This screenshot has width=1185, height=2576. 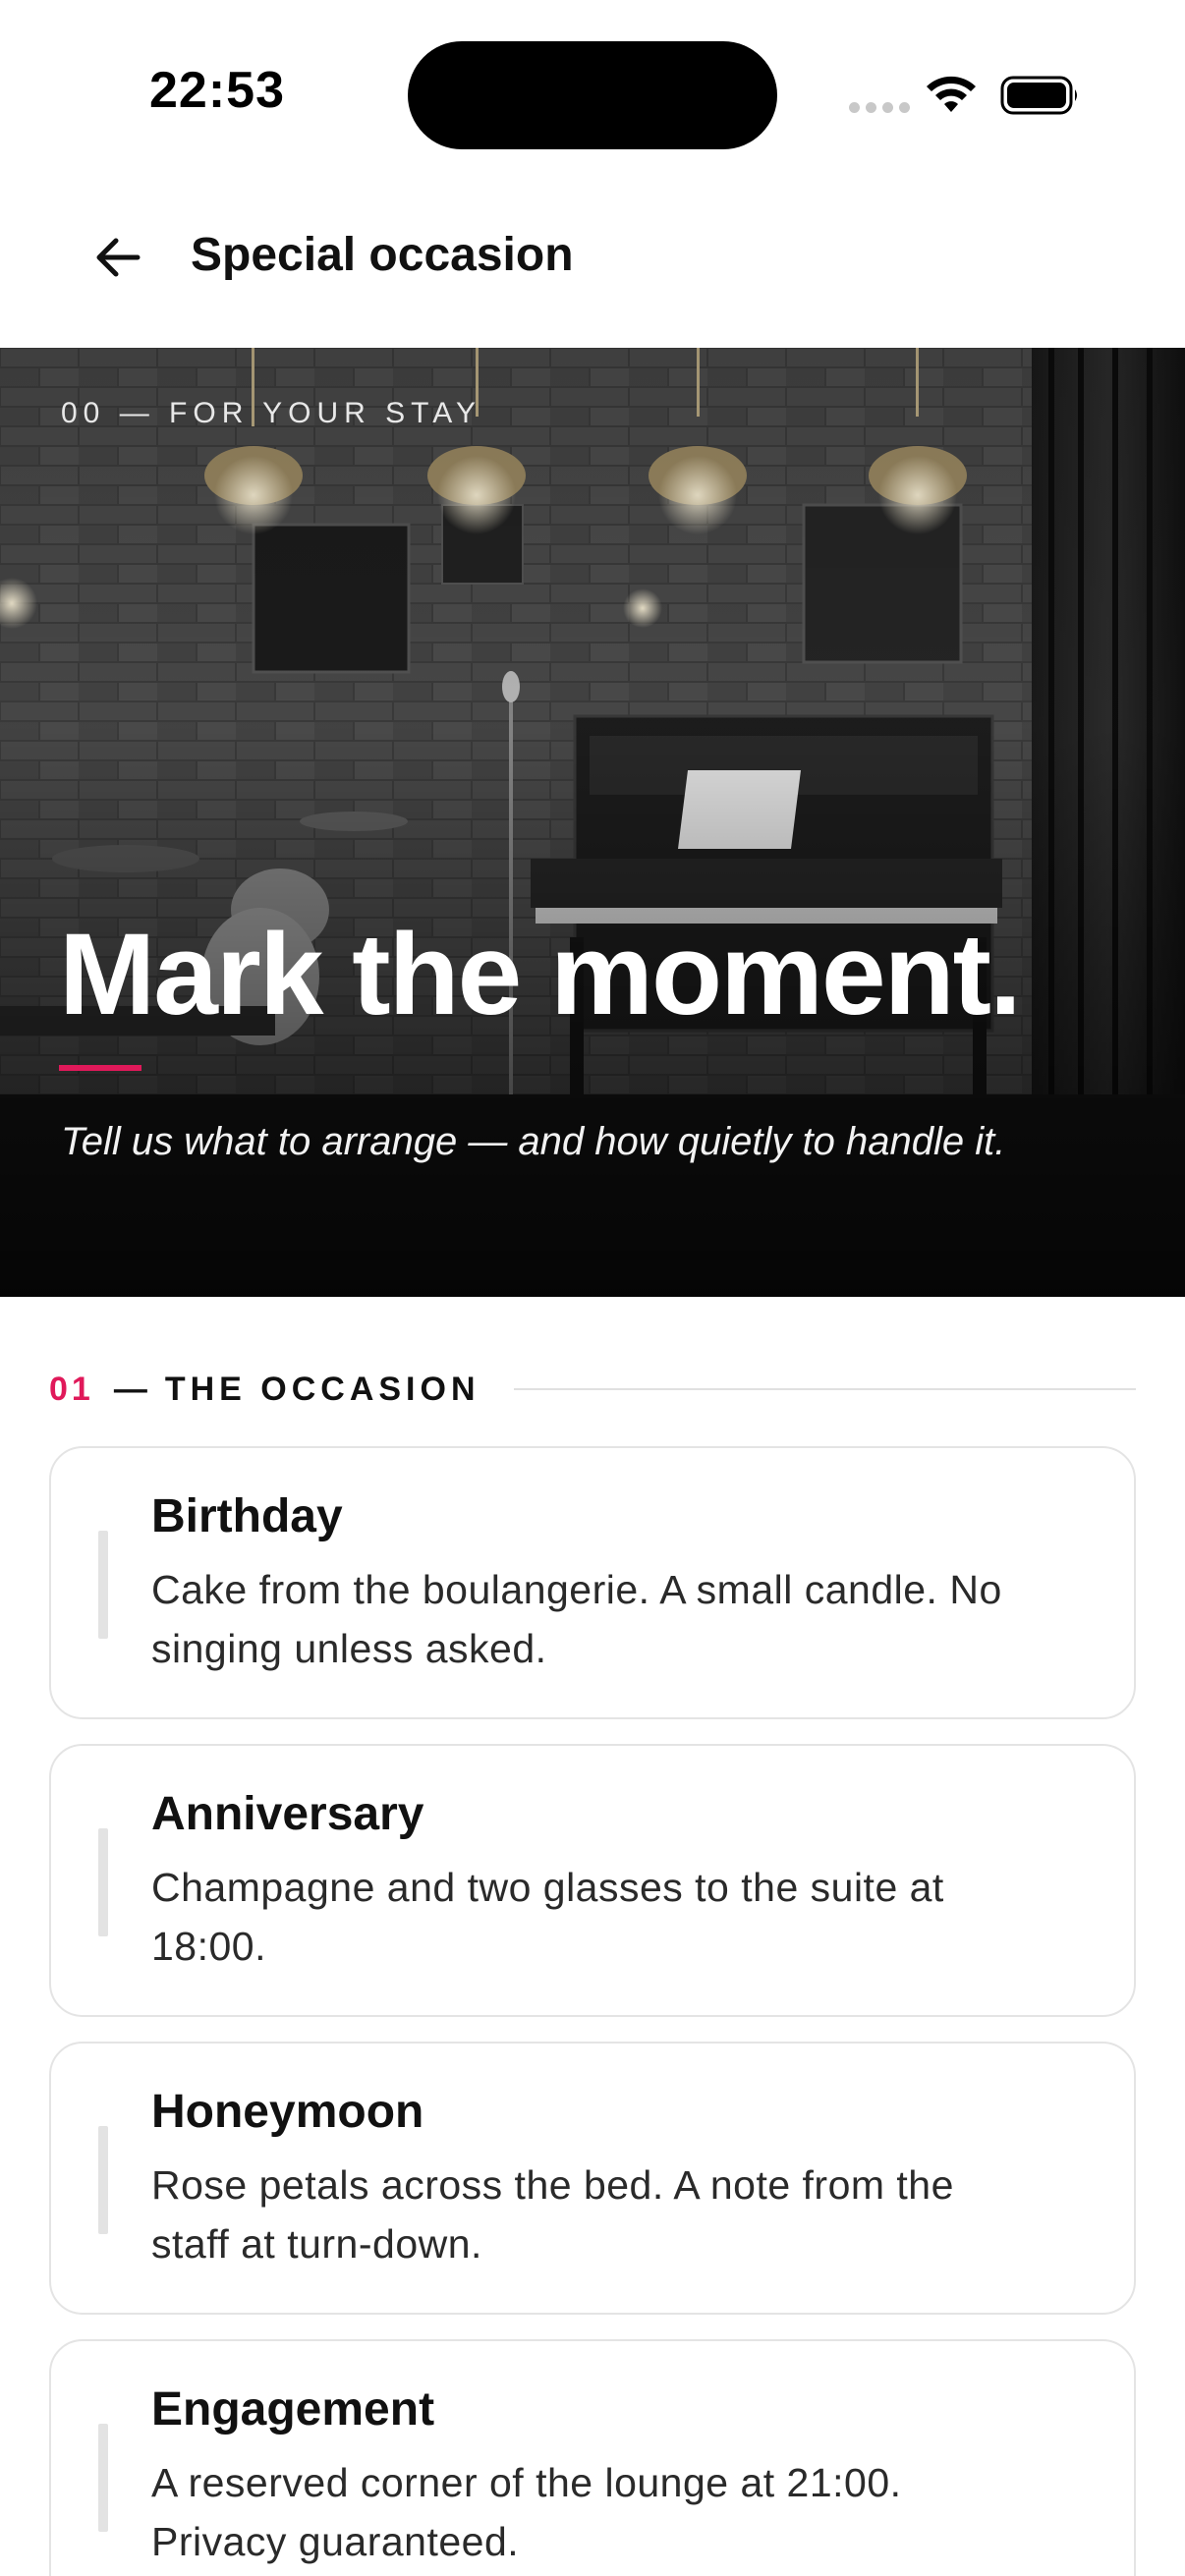 I want to click on section-divider, so click(x=825, y=1389).